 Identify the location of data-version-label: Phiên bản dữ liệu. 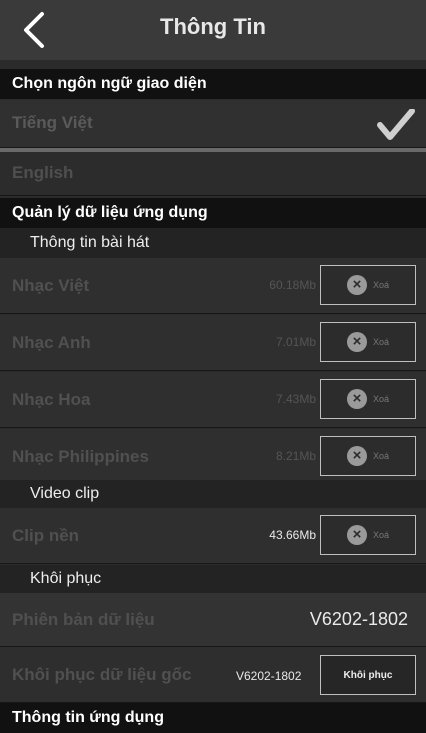
(83, 619).